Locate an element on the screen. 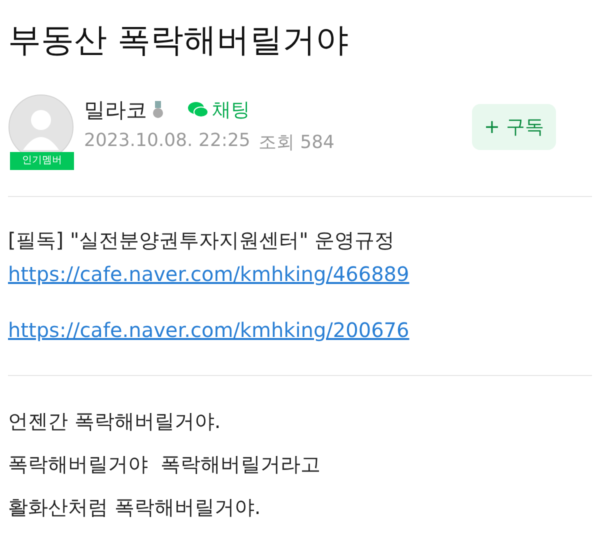 This screenshot has height=555, width=600. chat-bubbles-icon is located at coordinates (198, 110).